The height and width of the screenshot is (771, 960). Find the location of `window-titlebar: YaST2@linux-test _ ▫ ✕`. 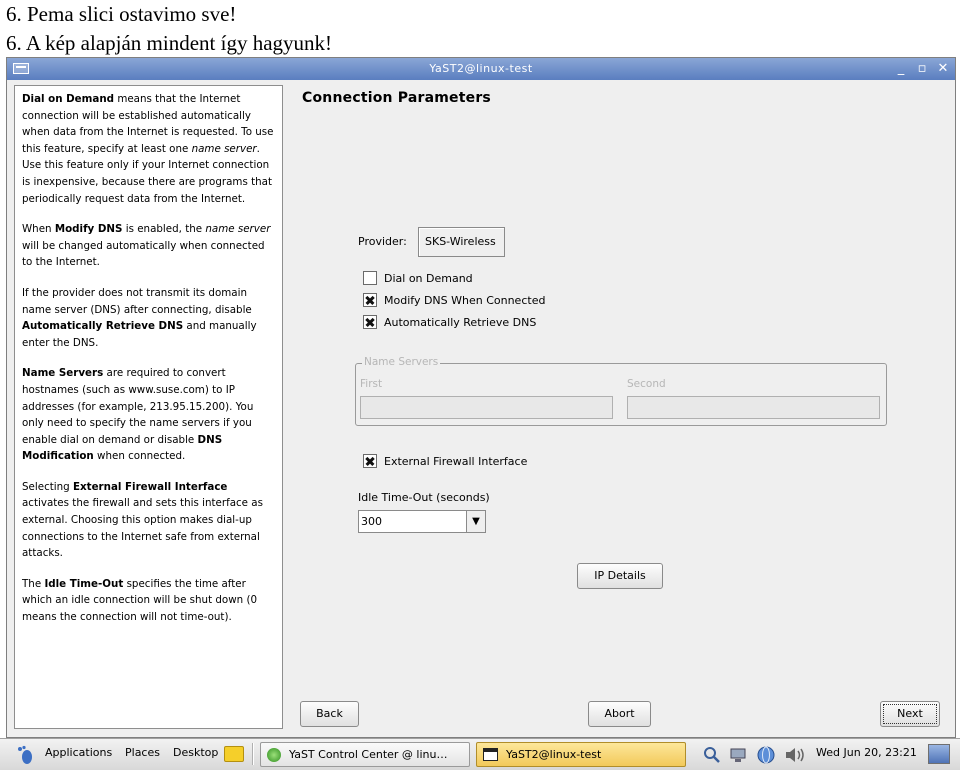

window-titlebar: YaST2@linux-test _ ▫ ✕ is located at coordinates (481, 69).